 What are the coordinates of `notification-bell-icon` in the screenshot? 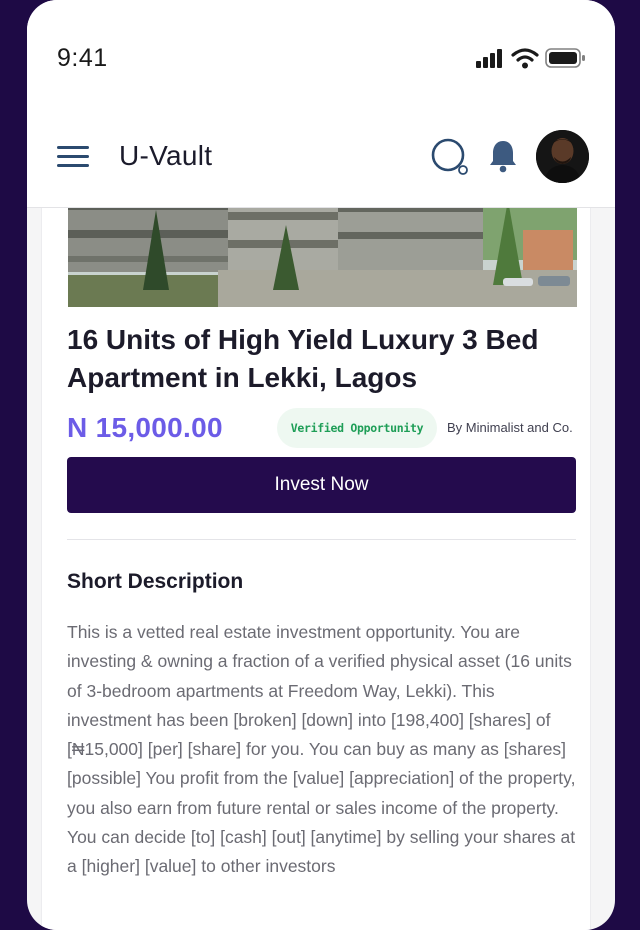 It's located at (503, 156).